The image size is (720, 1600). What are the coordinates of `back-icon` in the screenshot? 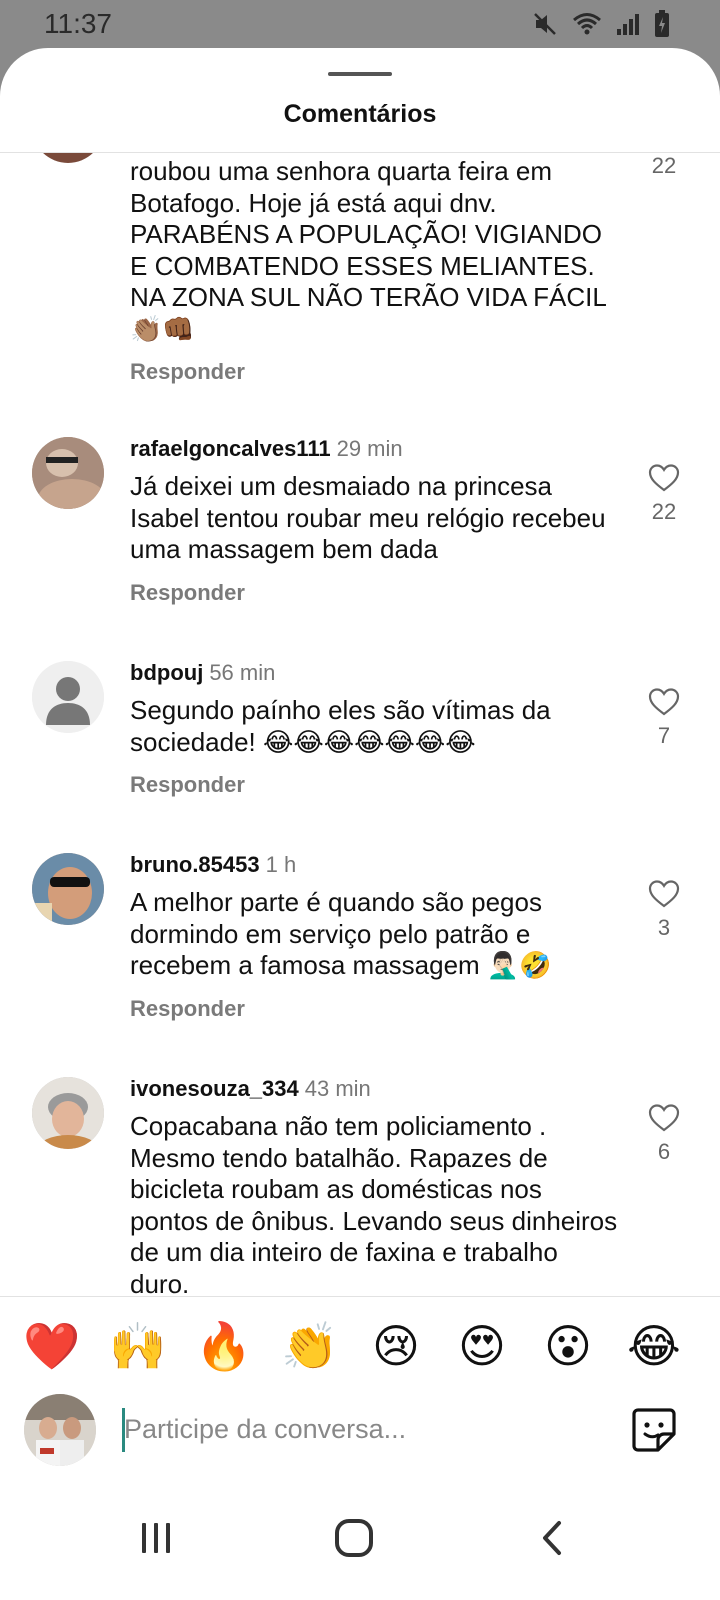 It's located at (552, 1538).